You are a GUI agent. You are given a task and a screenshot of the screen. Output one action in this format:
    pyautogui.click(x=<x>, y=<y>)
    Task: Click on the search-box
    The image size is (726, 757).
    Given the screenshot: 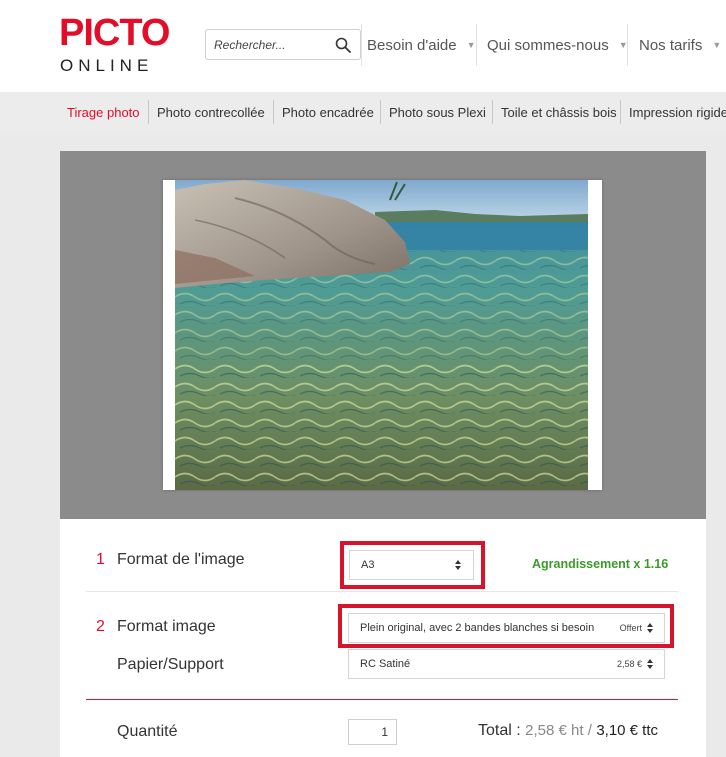 What is the action you would take?
    pyautogui.click(x=283, y=44)
    